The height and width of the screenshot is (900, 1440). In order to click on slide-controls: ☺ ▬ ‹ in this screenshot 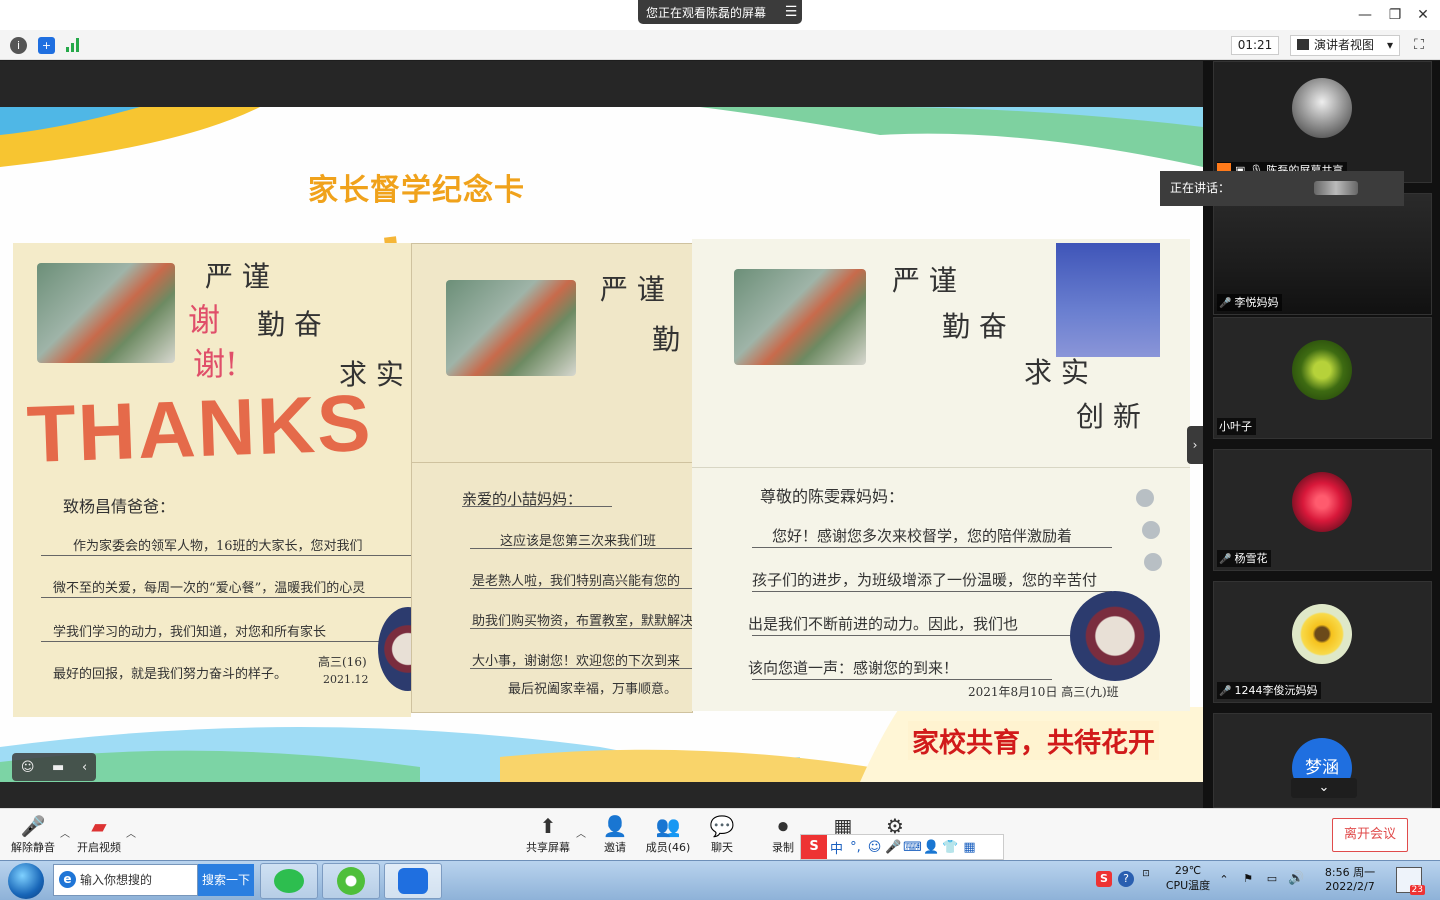, I will do `click(54, 767)`.